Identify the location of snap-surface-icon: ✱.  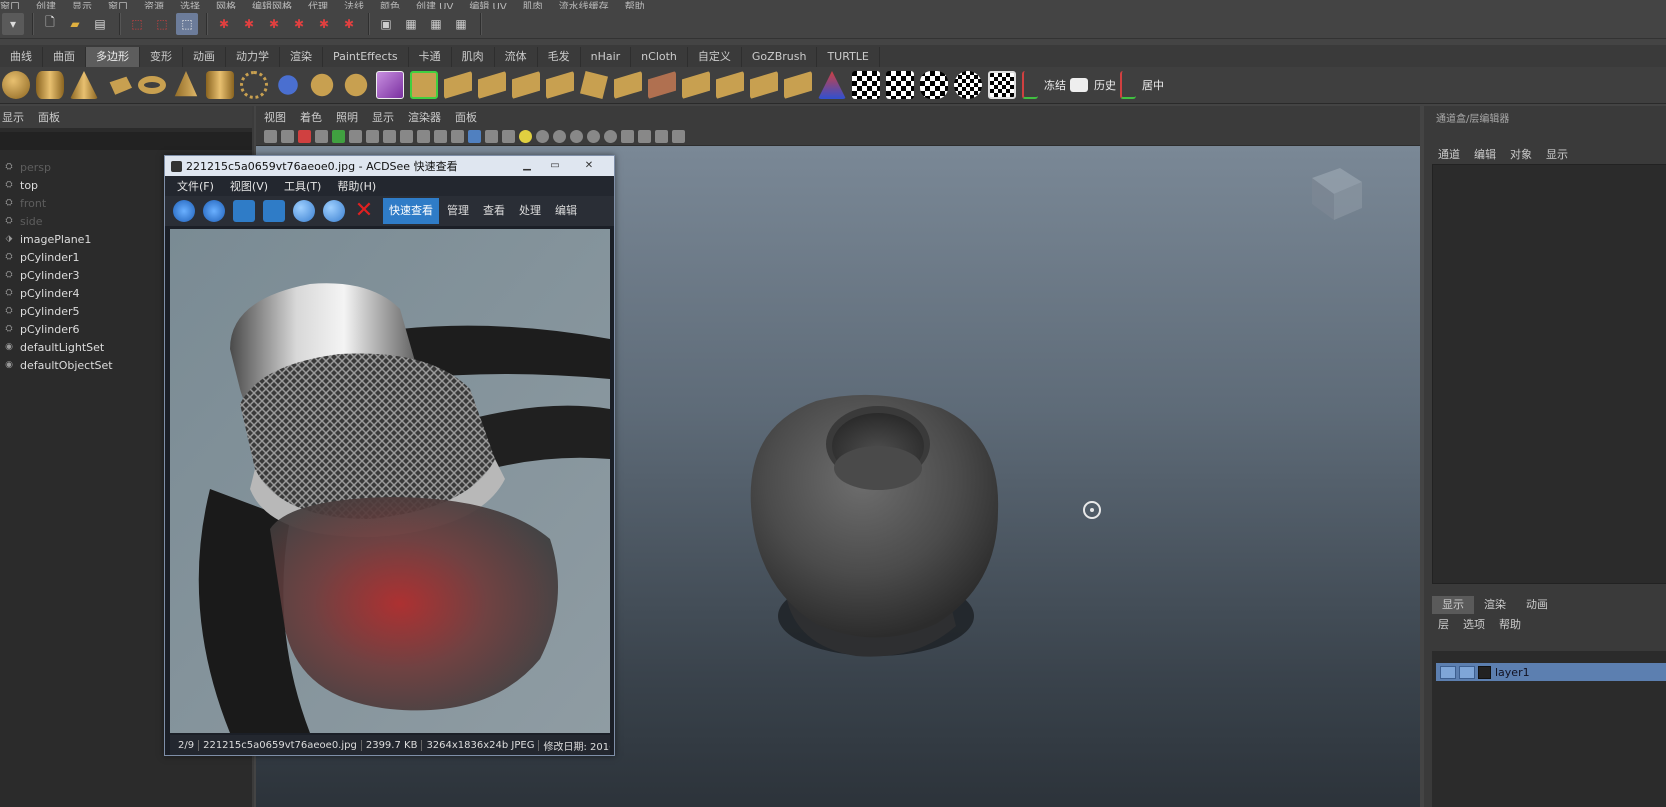
(324, 24).